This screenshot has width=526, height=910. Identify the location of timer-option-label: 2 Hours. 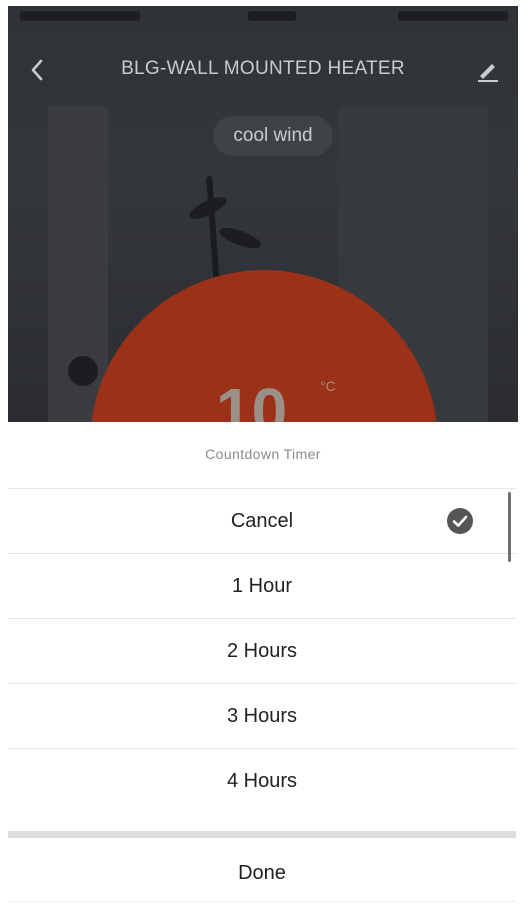
(262, 650).